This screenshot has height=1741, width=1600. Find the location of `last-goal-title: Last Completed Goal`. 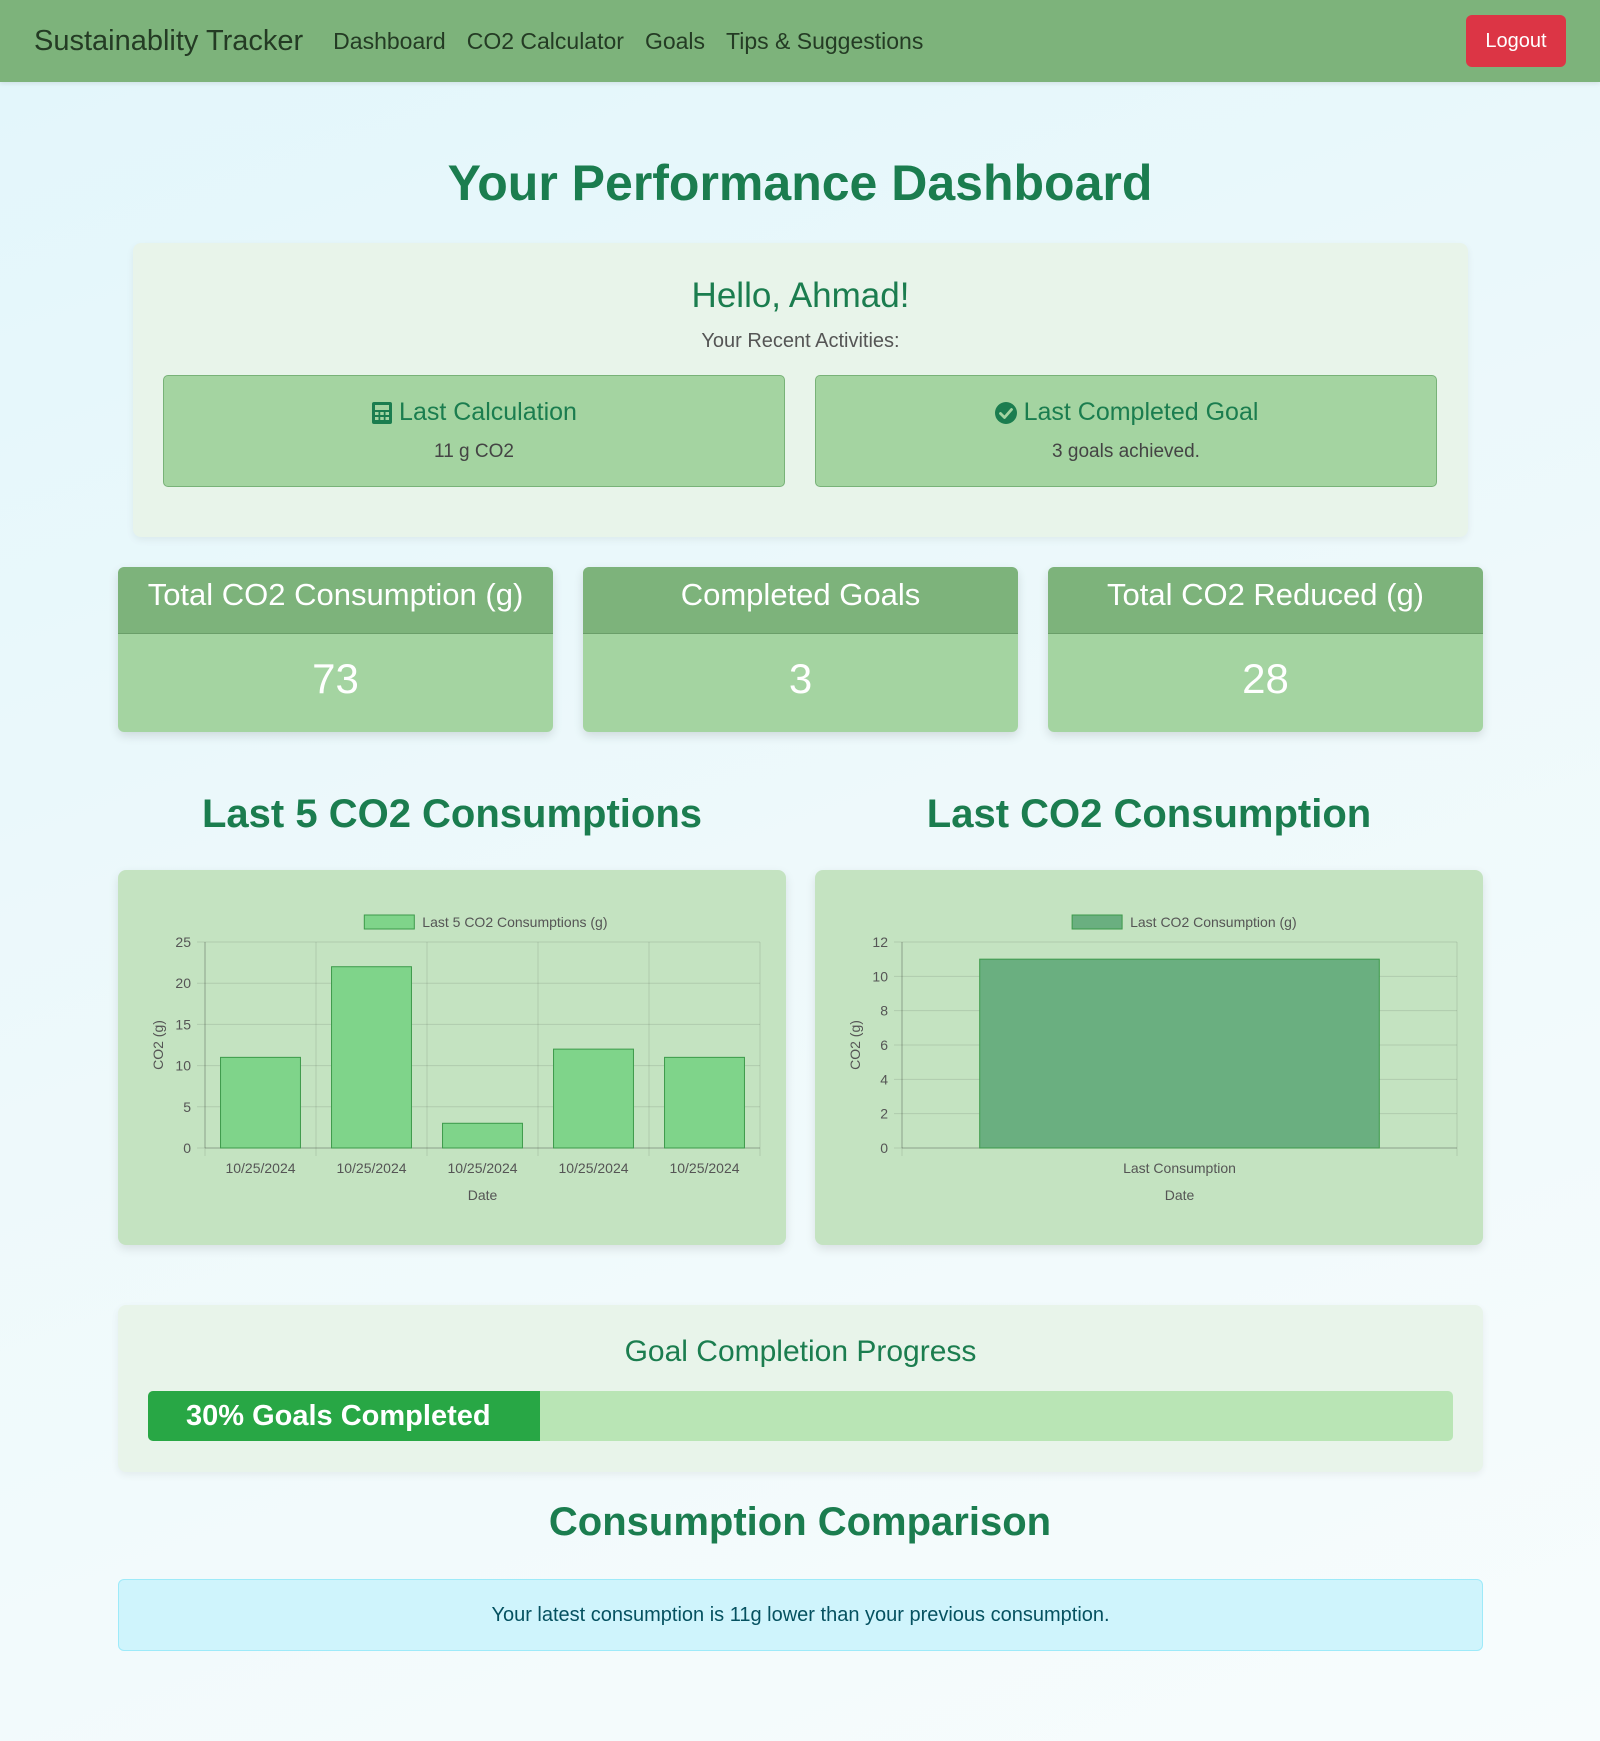

last-goal-title: Last Completed Goal is located at coordinates (1141, 412).